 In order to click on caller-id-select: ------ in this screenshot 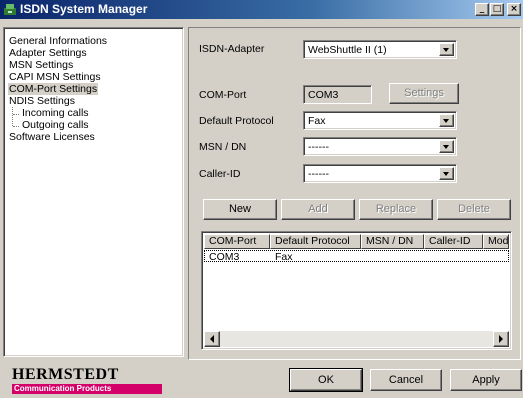, I will do `click(380, 173)`.